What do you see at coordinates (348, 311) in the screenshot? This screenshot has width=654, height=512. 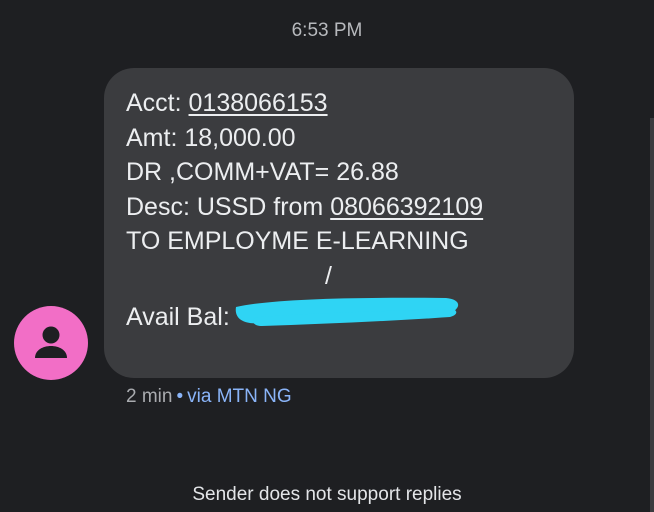 I see `balance-redaction` at bounding box center [348, 311].